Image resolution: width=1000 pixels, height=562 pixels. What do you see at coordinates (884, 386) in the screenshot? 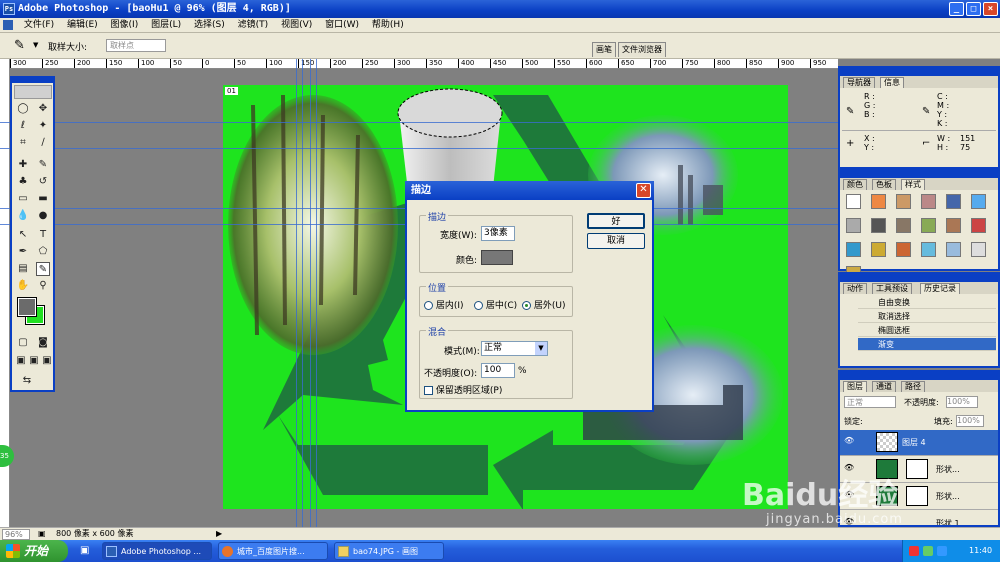
I see `tab-channels: 通道` at bounding box center [884, 386].